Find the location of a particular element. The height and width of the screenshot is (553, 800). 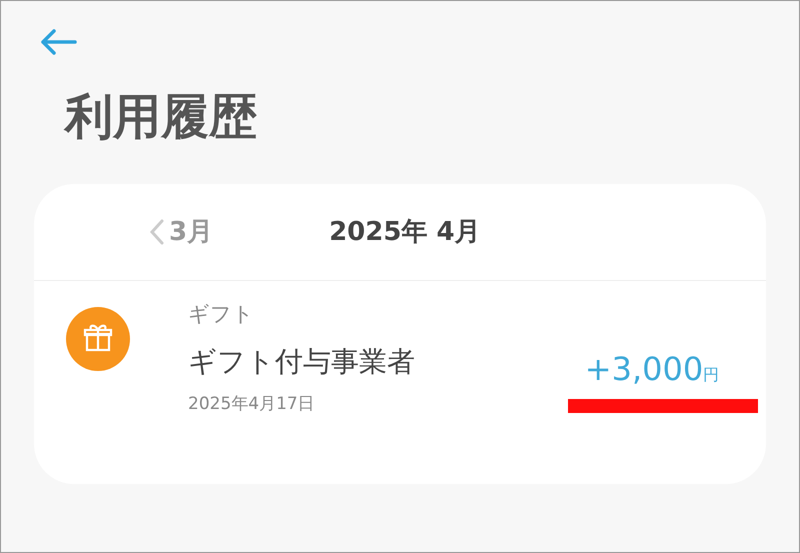

back-arrow-icon is located at coordinates (58, 42).